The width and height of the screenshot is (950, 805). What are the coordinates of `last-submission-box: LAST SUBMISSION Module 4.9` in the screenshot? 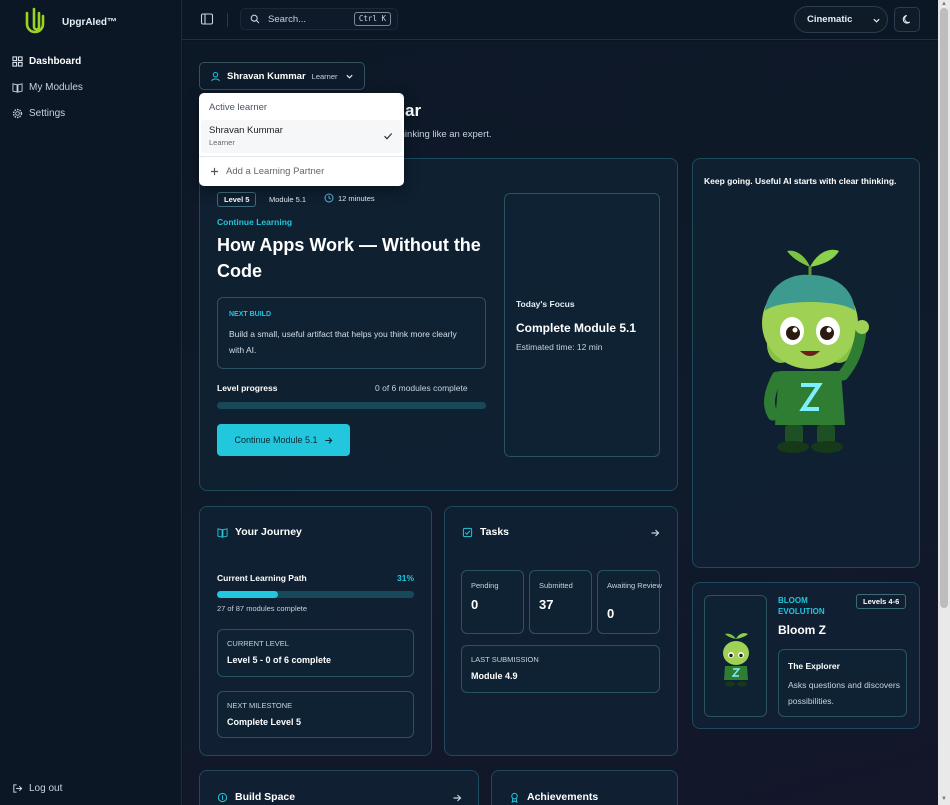 It's located at (560, 669).